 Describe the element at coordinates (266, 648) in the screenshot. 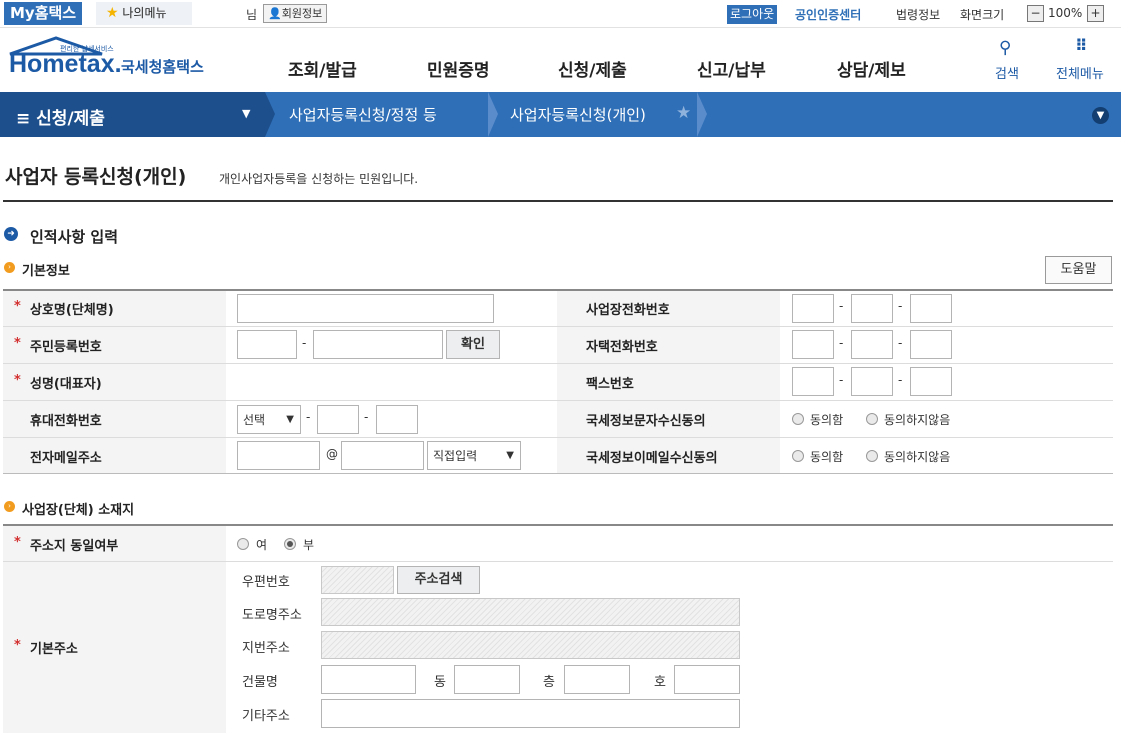

I see `lot-address-label: 지번주소` at that location.